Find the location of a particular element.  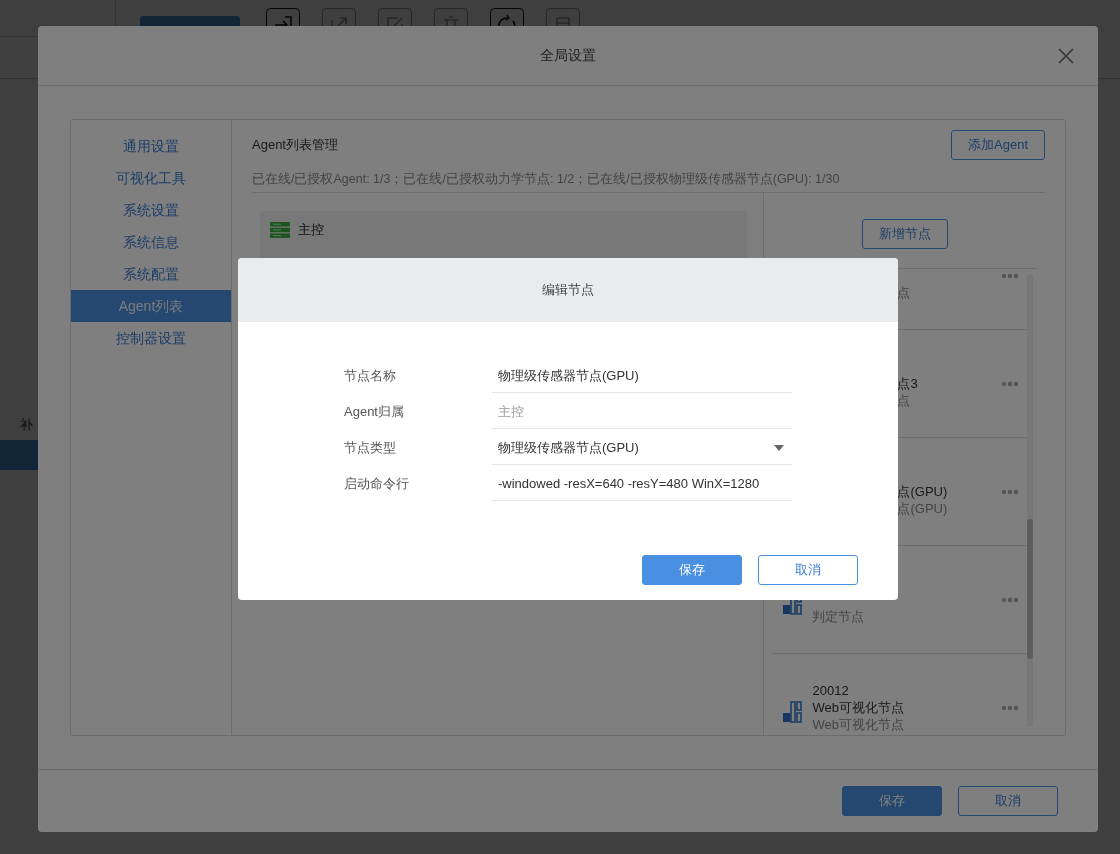

dialog-title: 全局设置 is located at coordinates (568, 55).